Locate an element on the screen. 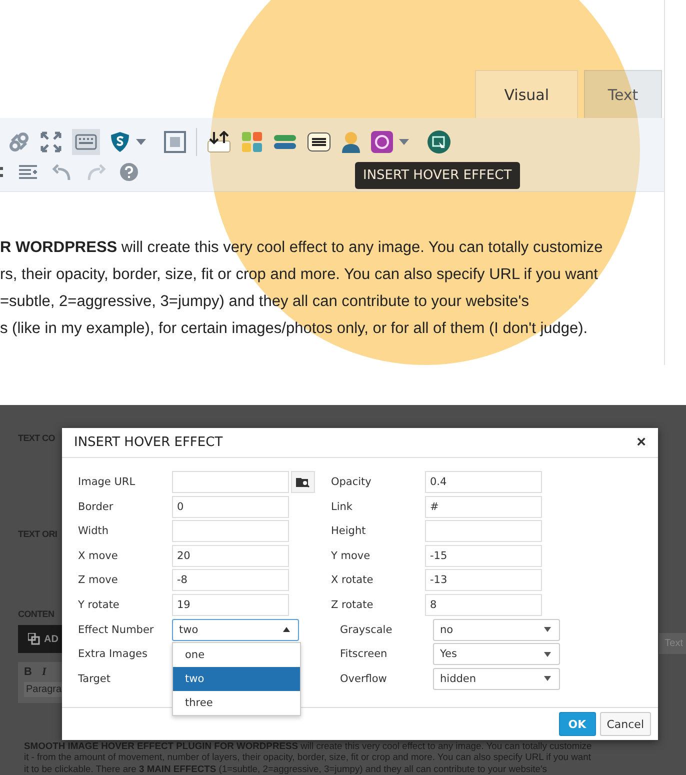  dropdown: hidden is located at coordinates (496, 679).